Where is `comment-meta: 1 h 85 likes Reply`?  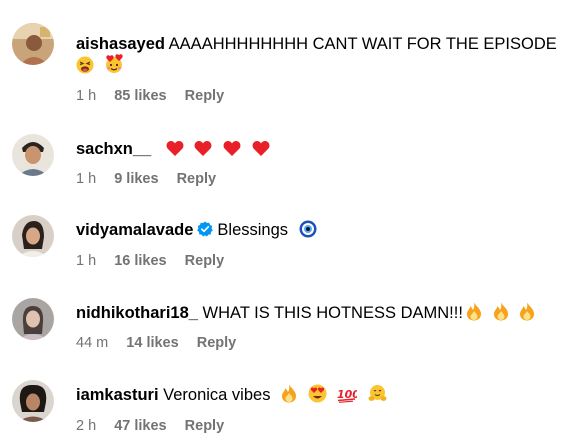 comment-meta: 1 h 85 likes Reply is located at coordinates (150, 96).